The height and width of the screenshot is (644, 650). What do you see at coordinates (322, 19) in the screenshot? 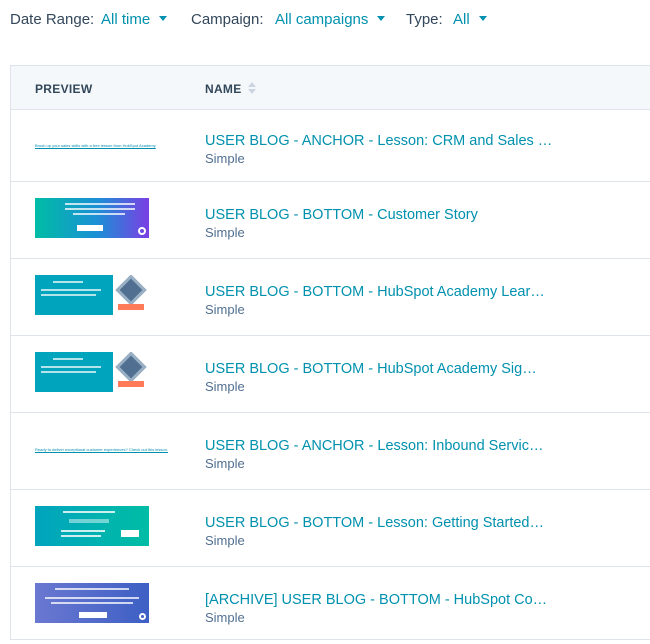
I see `campaign-value: All campaigns` at bounding box center [322, 19].